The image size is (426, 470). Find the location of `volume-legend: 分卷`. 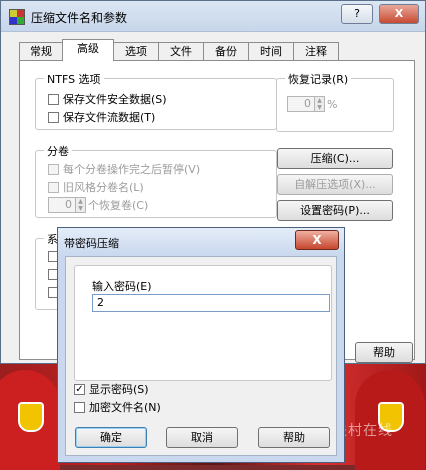

volume-legend: 分卷 is located at coordinates (58, 151).